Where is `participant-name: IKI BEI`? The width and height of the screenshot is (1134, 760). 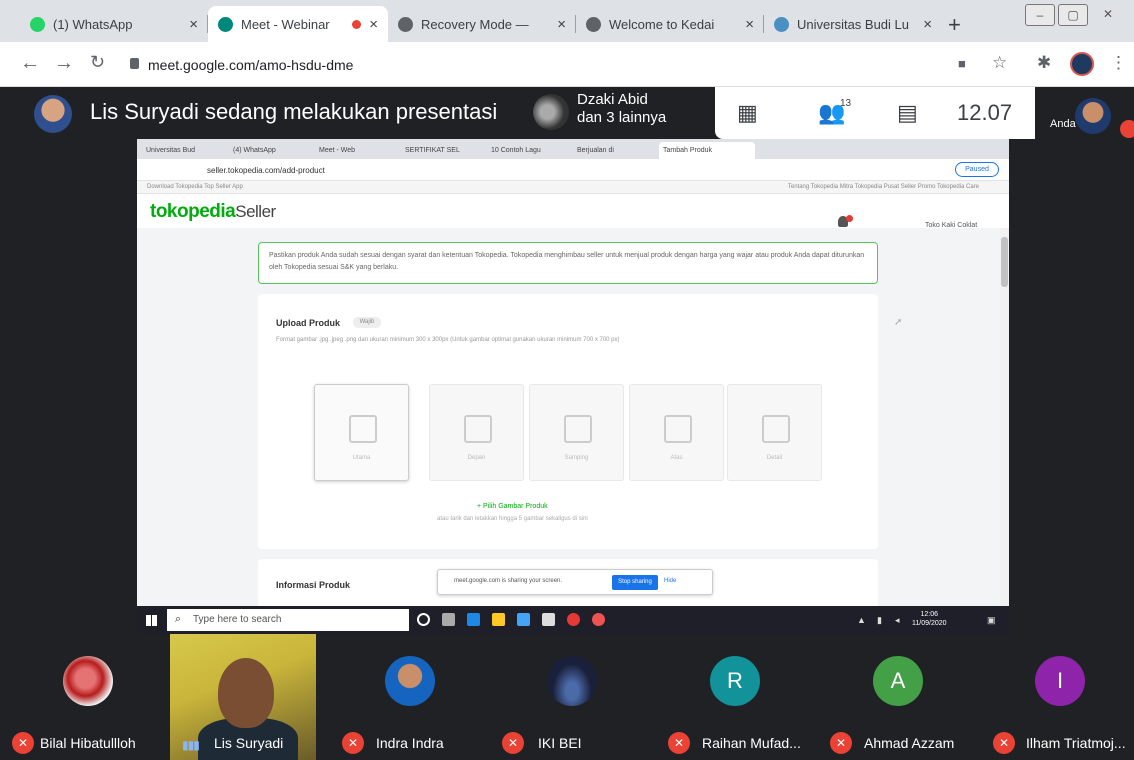
participant-name: IKI BEI is located at coordinates (560, 743).